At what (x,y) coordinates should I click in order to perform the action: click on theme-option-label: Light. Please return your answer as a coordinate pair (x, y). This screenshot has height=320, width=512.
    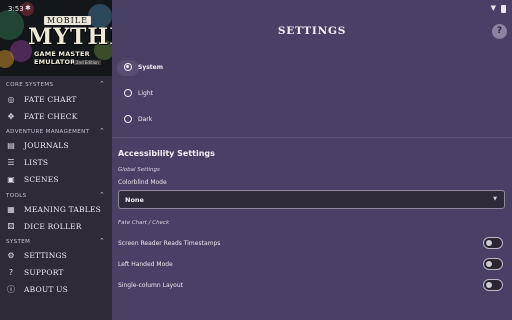
    Looking at the image, I should click on (145, 93).